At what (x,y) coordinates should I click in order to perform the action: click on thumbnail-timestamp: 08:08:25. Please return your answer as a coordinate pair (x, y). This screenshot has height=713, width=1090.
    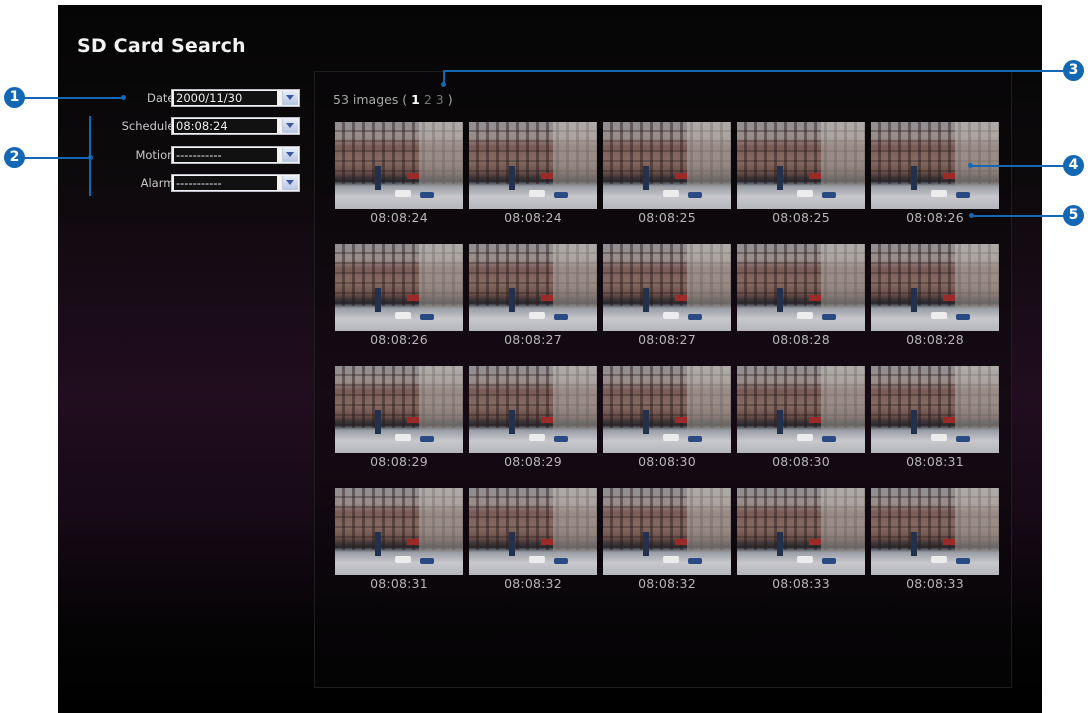
    Looking at the image, I should click on (667, 217).